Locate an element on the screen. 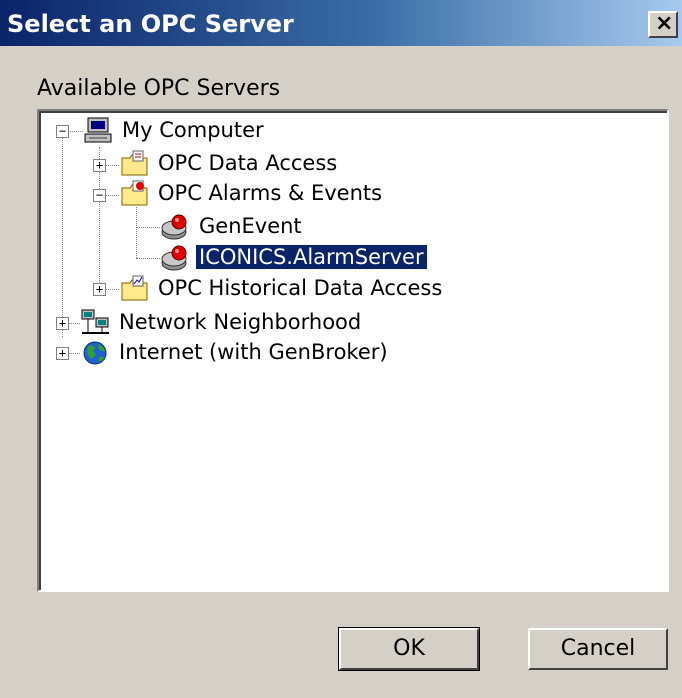 This screenshot has width=682, height=698. cancel-button: Cancel is located at coordinates (598, 649).